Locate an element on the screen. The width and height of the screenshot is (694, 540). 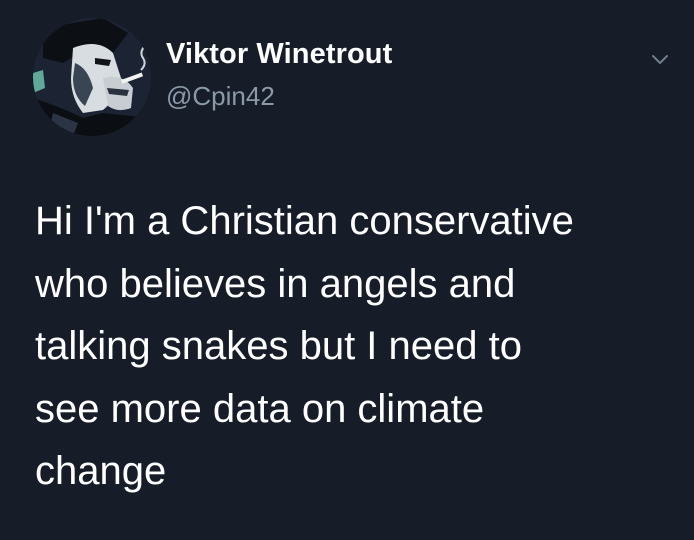
tweet-menu-button is located at coordinates (660, 60).